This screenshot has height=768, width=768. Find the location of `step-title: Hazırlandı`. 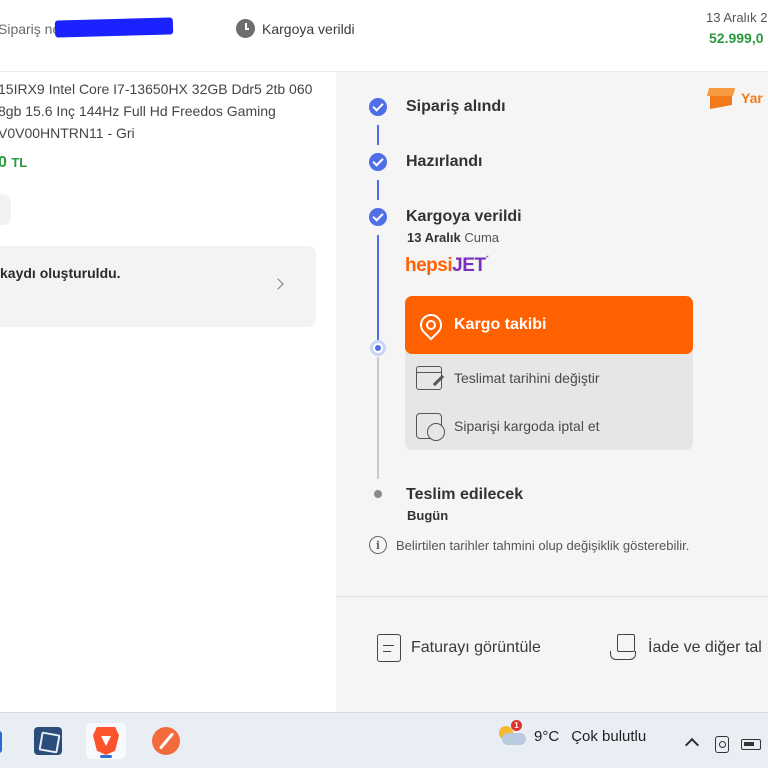

step-title: Hazırlandı is located at coordinates (444, 161).